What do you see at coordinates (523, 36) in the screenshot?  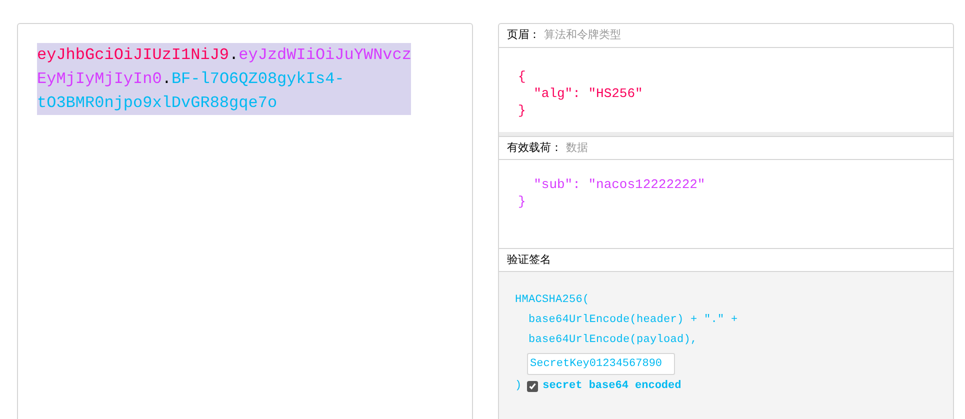 I see `section-title: 页眉：` at bounding box center [523, 36].